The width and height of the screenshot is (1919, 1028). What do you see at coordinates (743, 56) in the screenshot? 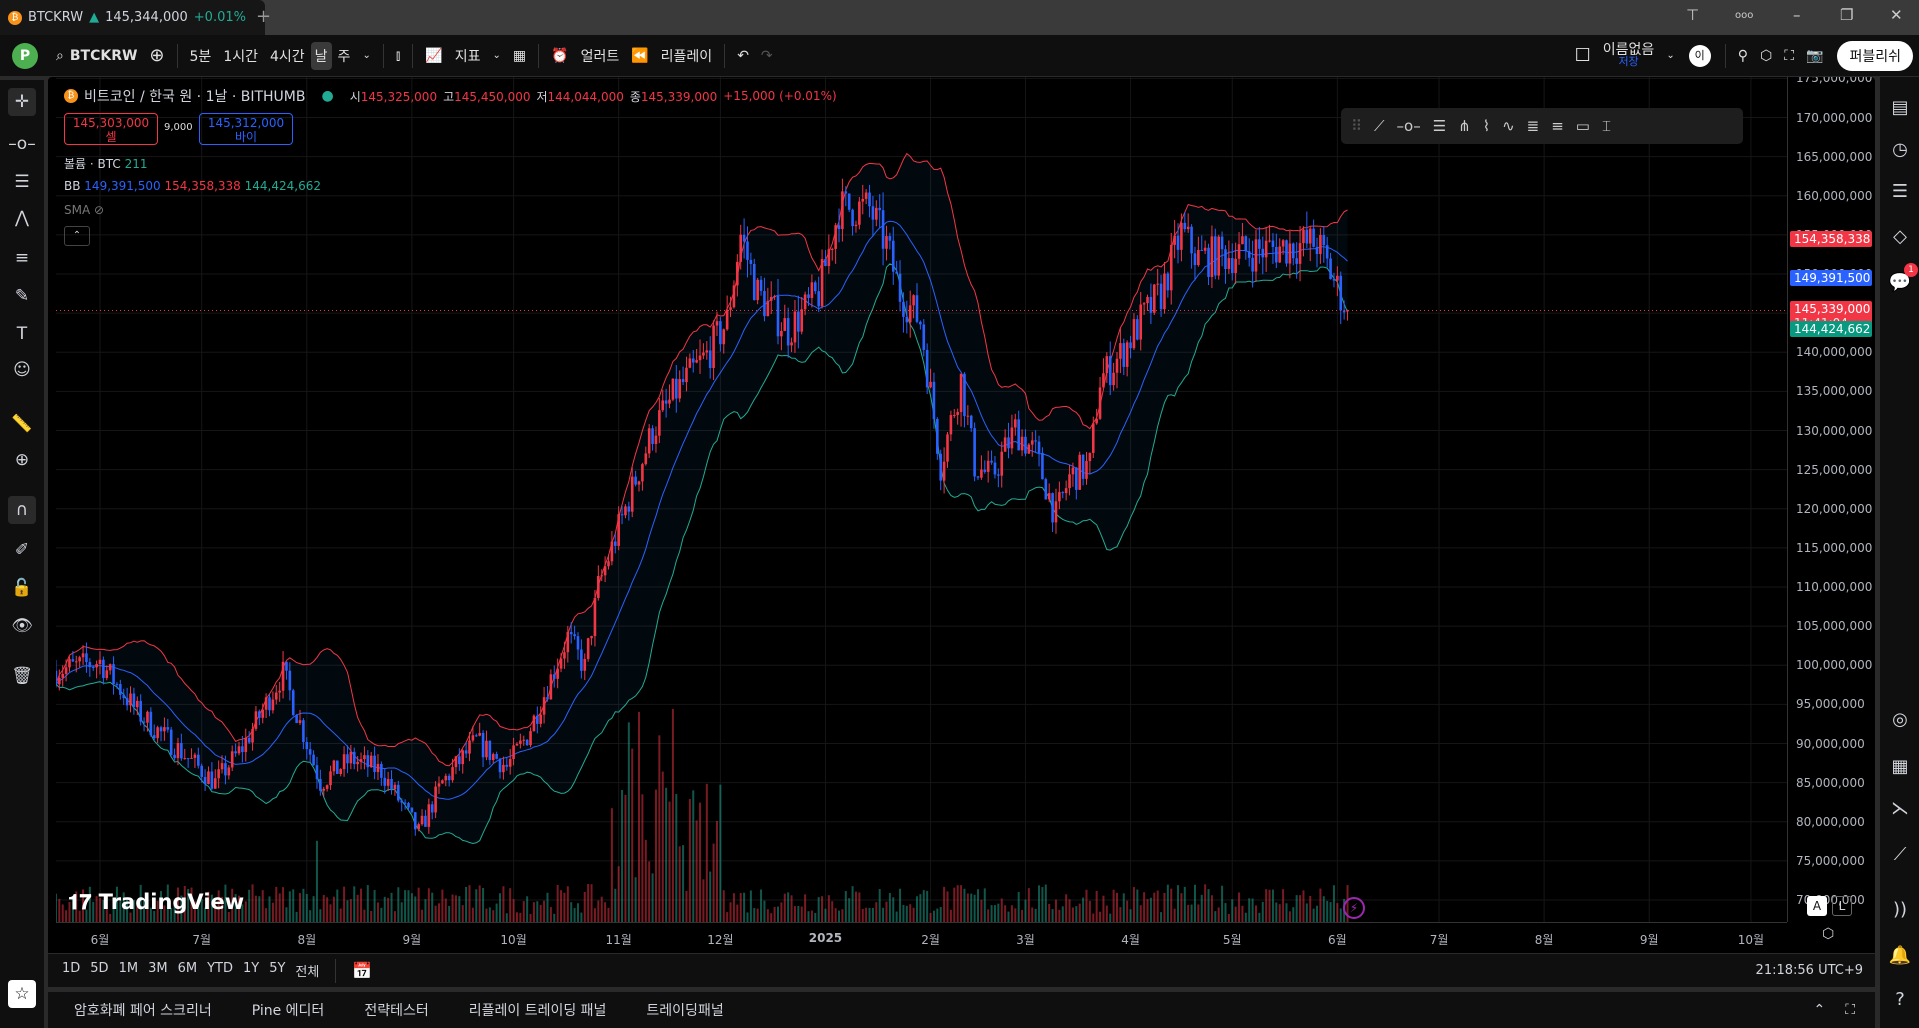
I see `undo-icon: ↶` at bounding box center [743, 56].